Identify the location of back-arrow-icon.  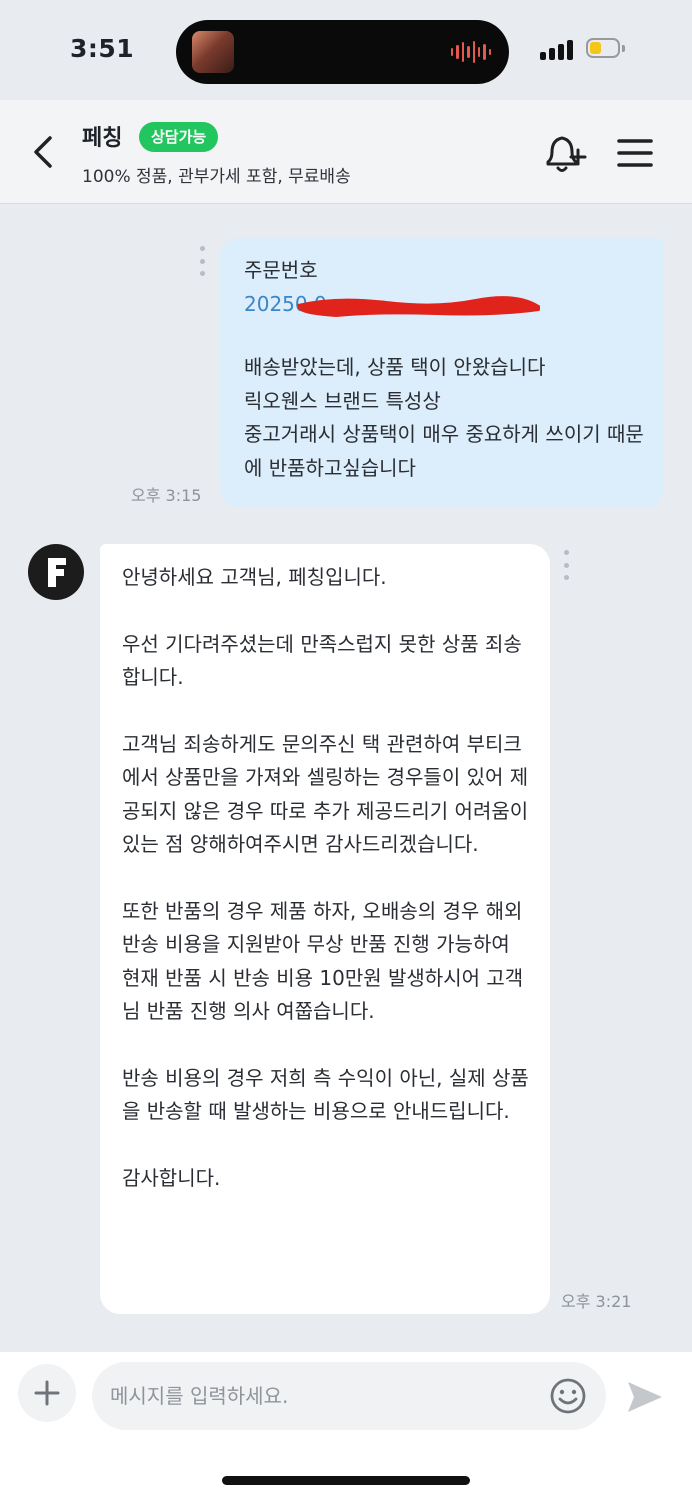
(46, 152).